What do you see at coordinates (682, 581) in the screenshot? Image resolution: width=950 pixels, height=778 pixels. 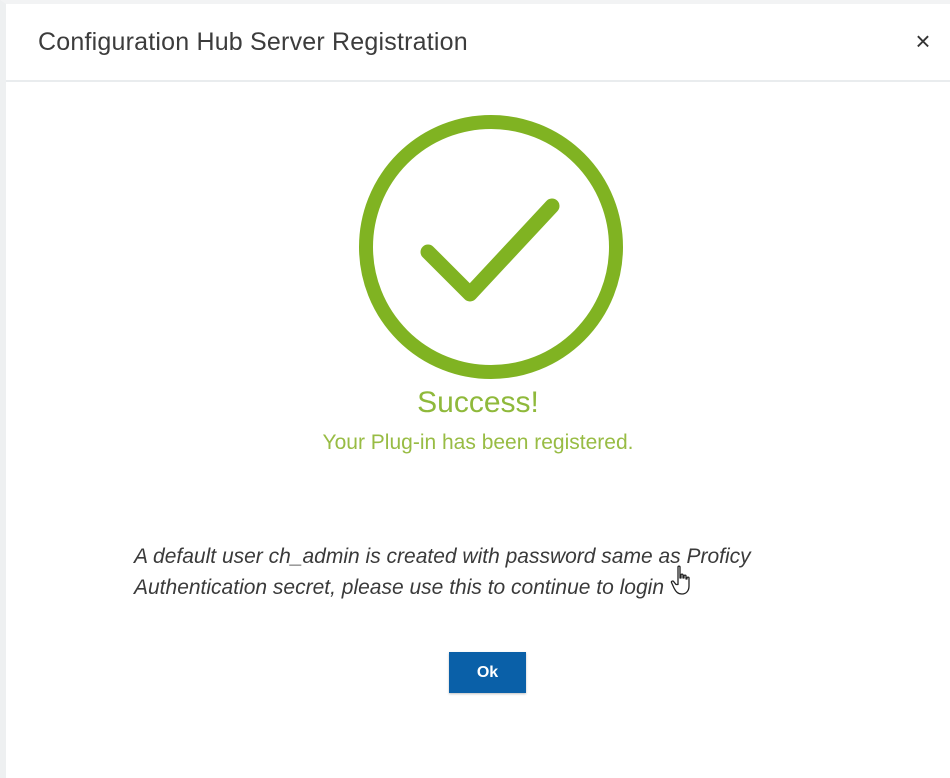 I see `hand-cursor-icon` at bounding box center [682, 581].